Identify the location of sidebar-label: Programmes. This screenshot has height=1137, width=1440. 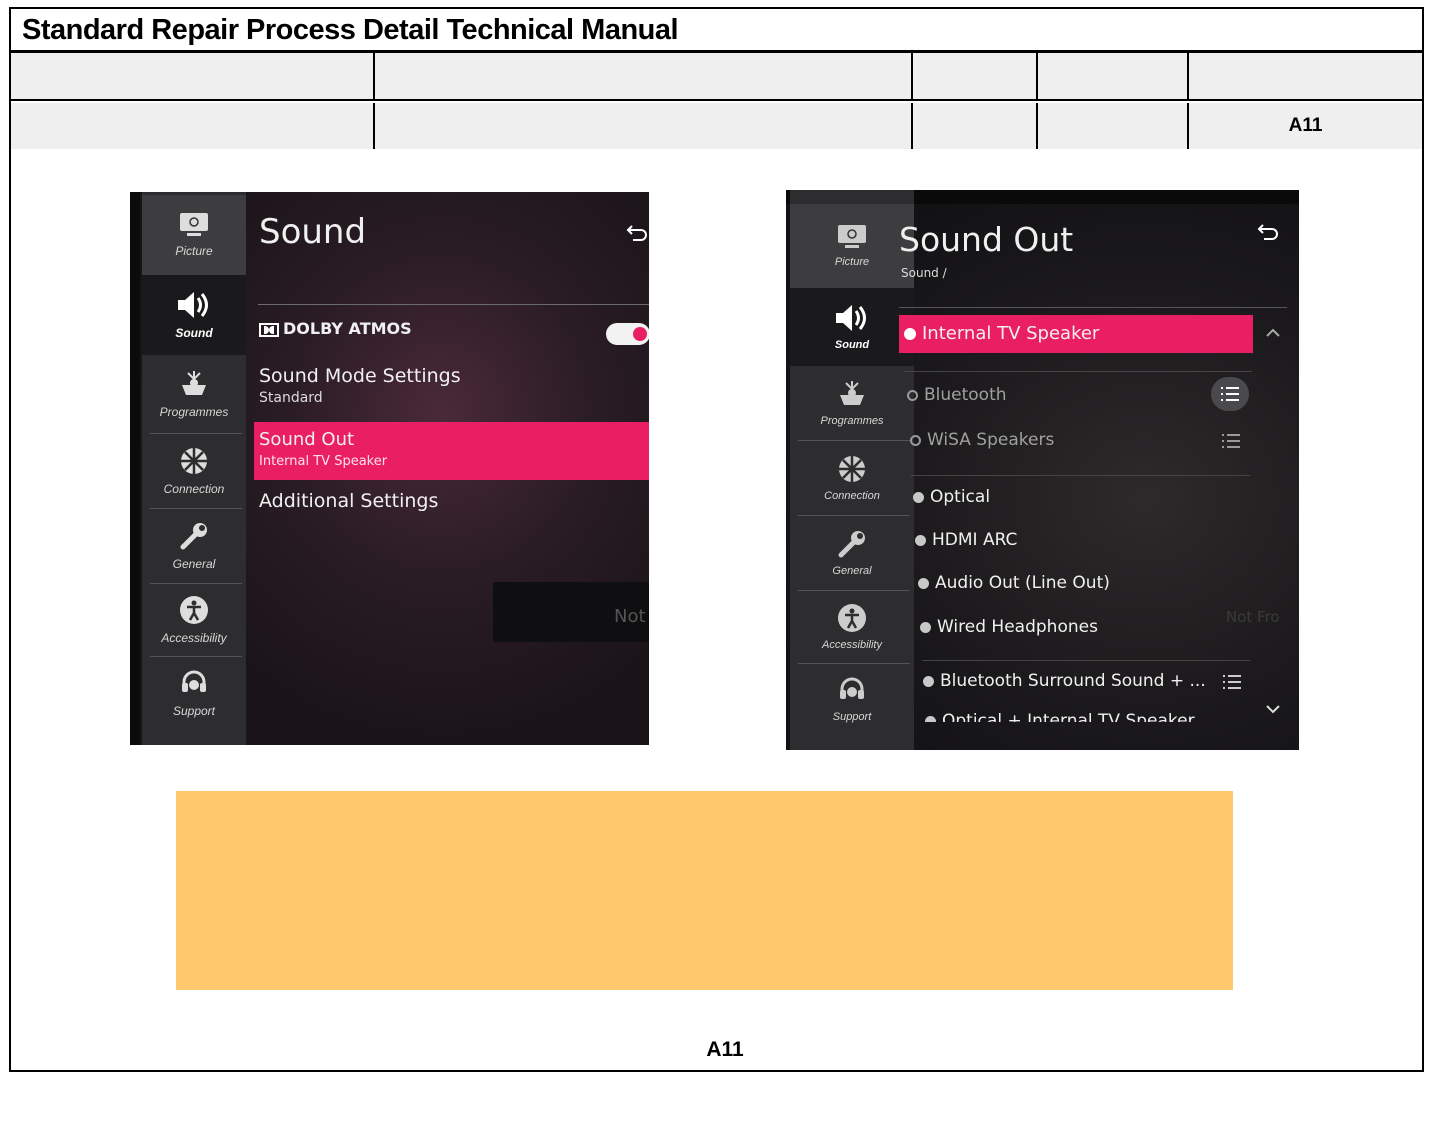
(852, 421).